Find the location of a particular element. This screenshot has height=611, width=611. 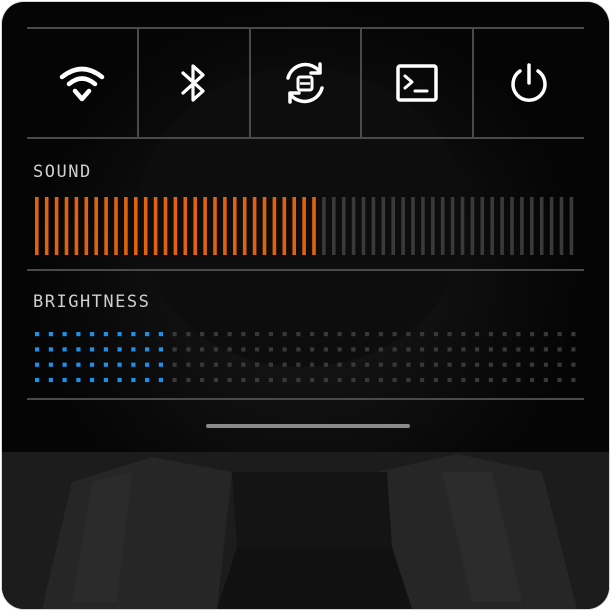

bluetooth-icon is located at coordinates (193, 83).